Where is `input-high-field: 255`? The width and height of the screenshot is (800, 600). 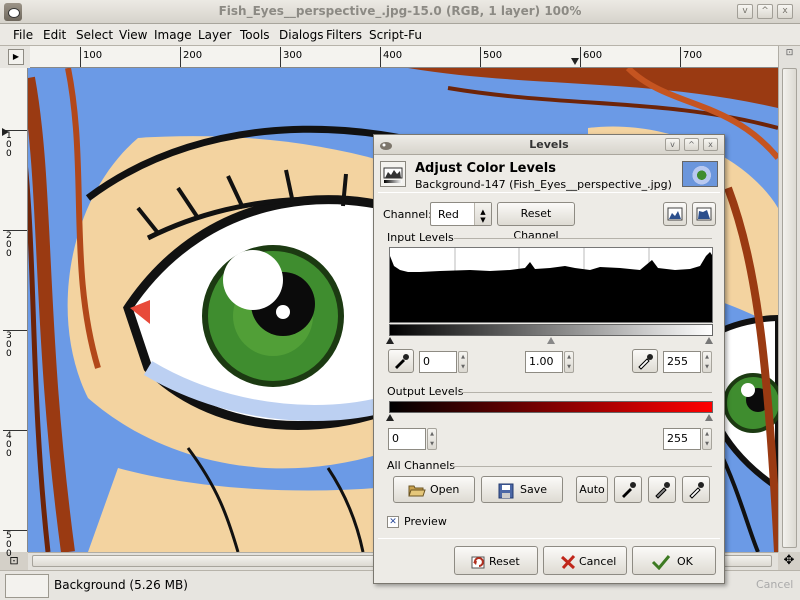 input-high-field: 255 is located at coordinates (682, 362).